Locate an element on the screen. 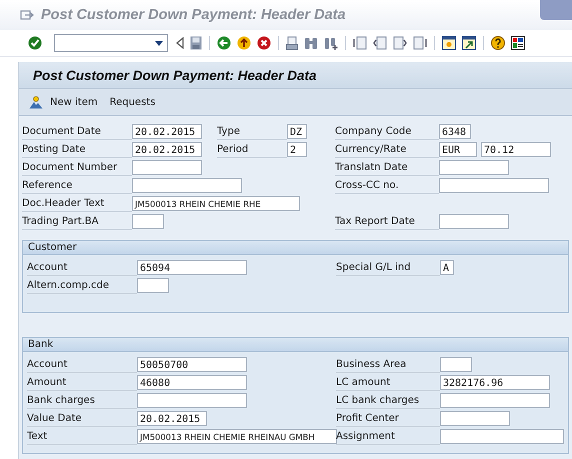  group-title: Customer is located at coordinates (52, 247).